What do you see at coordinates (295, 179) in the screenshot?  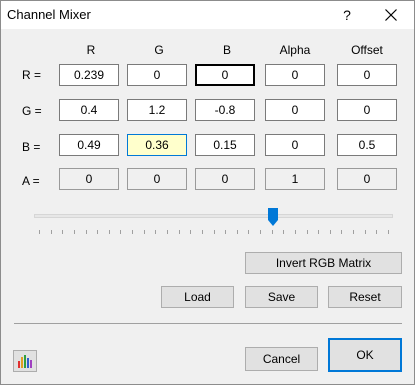 I see `matrix-cell-a-alpha: 1` at bounding box center [295, 179].